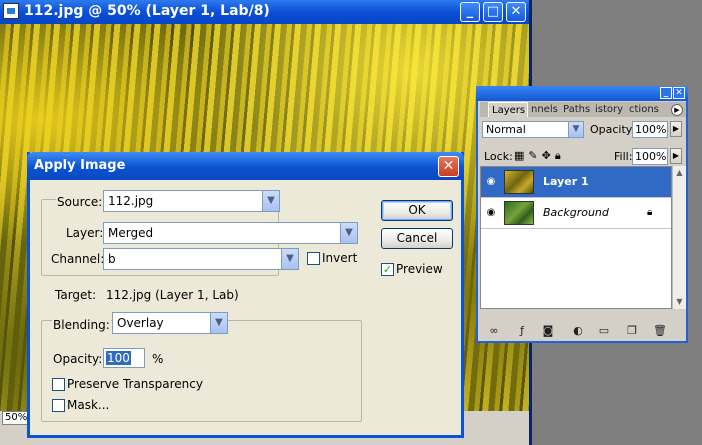 Image resolution: width=702 pixels, height=445 pixels. I want to click on minimize-button: _, so click(470, 12).